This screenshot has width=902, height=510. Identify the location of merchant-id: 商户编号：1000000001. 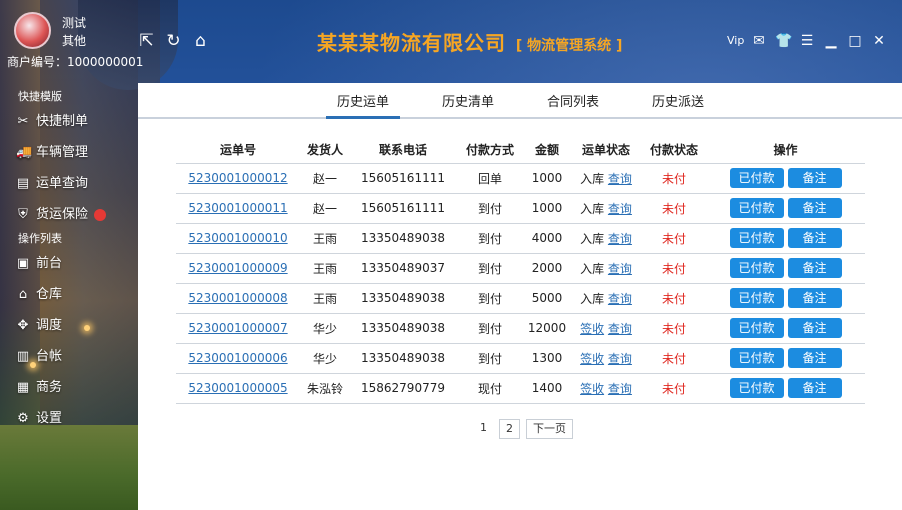
(75, 61).